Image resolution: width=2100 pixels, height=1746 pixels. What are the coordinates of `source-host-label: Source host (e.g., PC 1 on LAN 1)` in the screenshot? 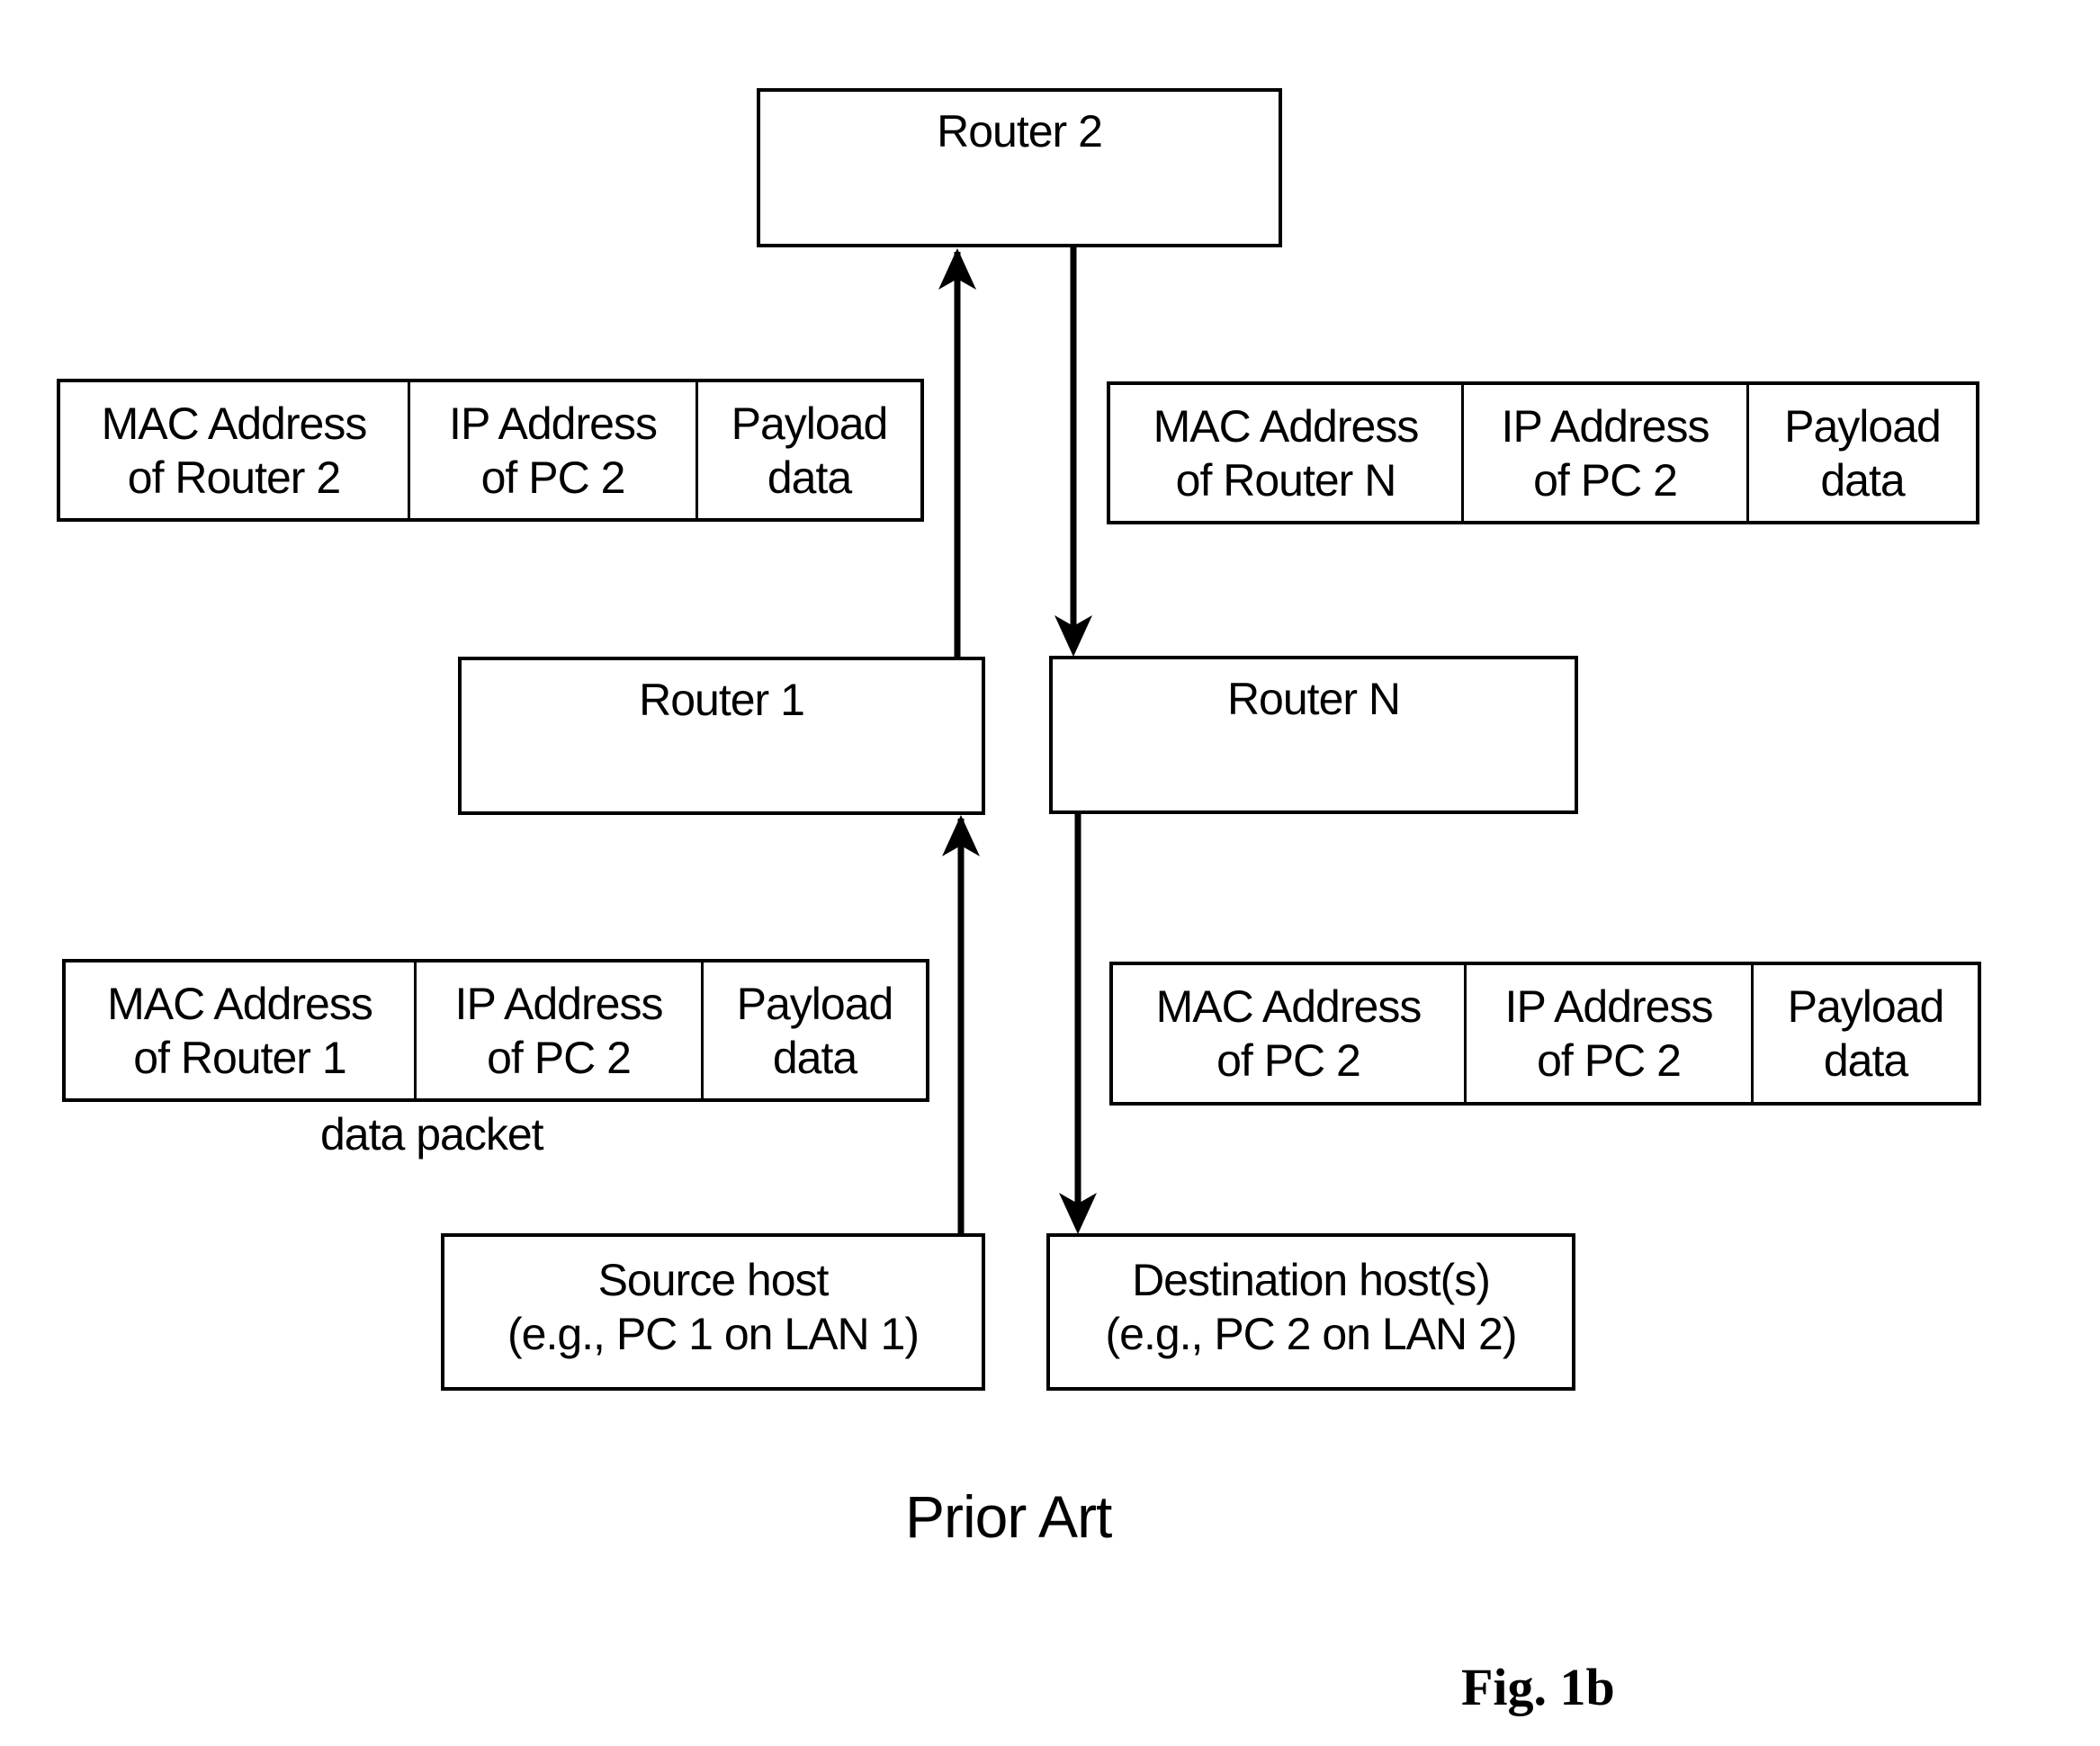 It's located at (713, 1307).